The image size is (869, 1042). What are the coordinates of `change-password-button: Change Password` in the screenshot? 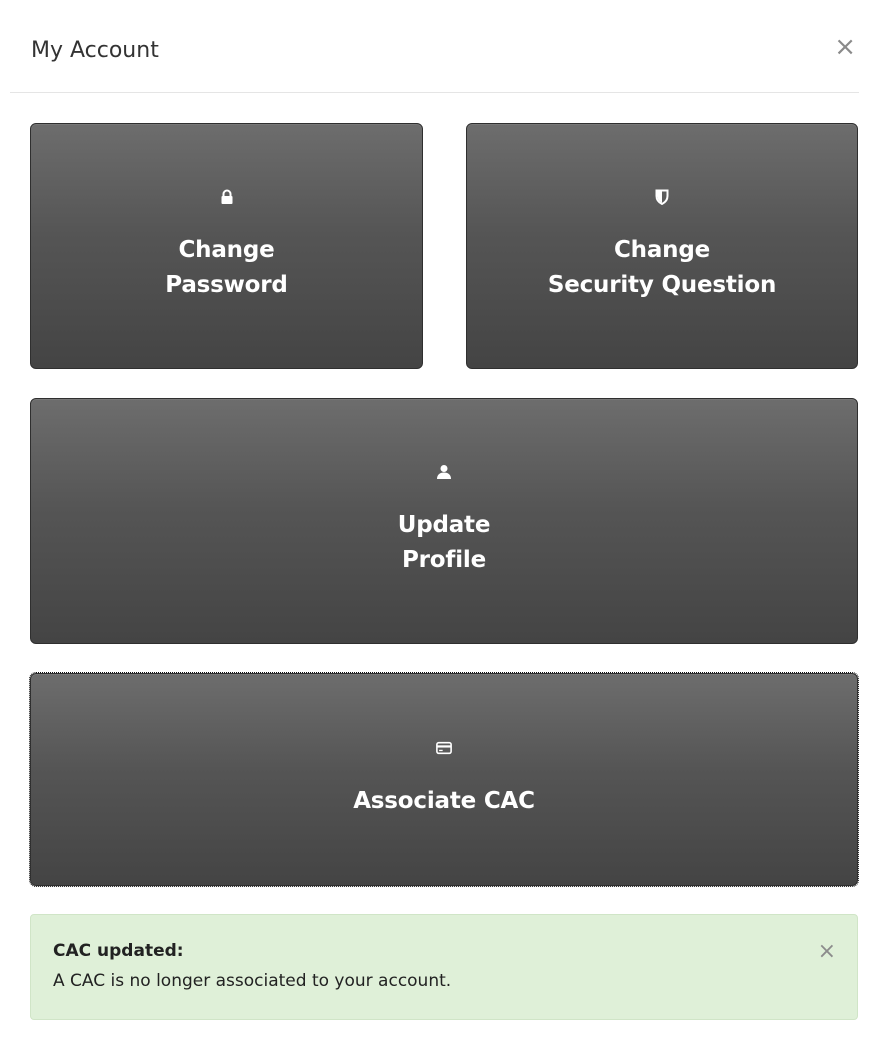 It's located at (226, 246).